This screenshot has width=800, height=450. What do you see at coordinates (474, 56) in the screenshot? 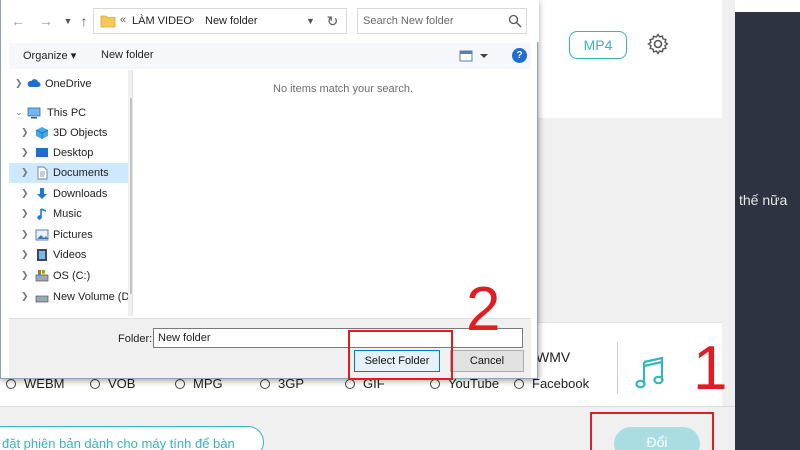
I see `view-options-icon` at bounding box center [474, 56].